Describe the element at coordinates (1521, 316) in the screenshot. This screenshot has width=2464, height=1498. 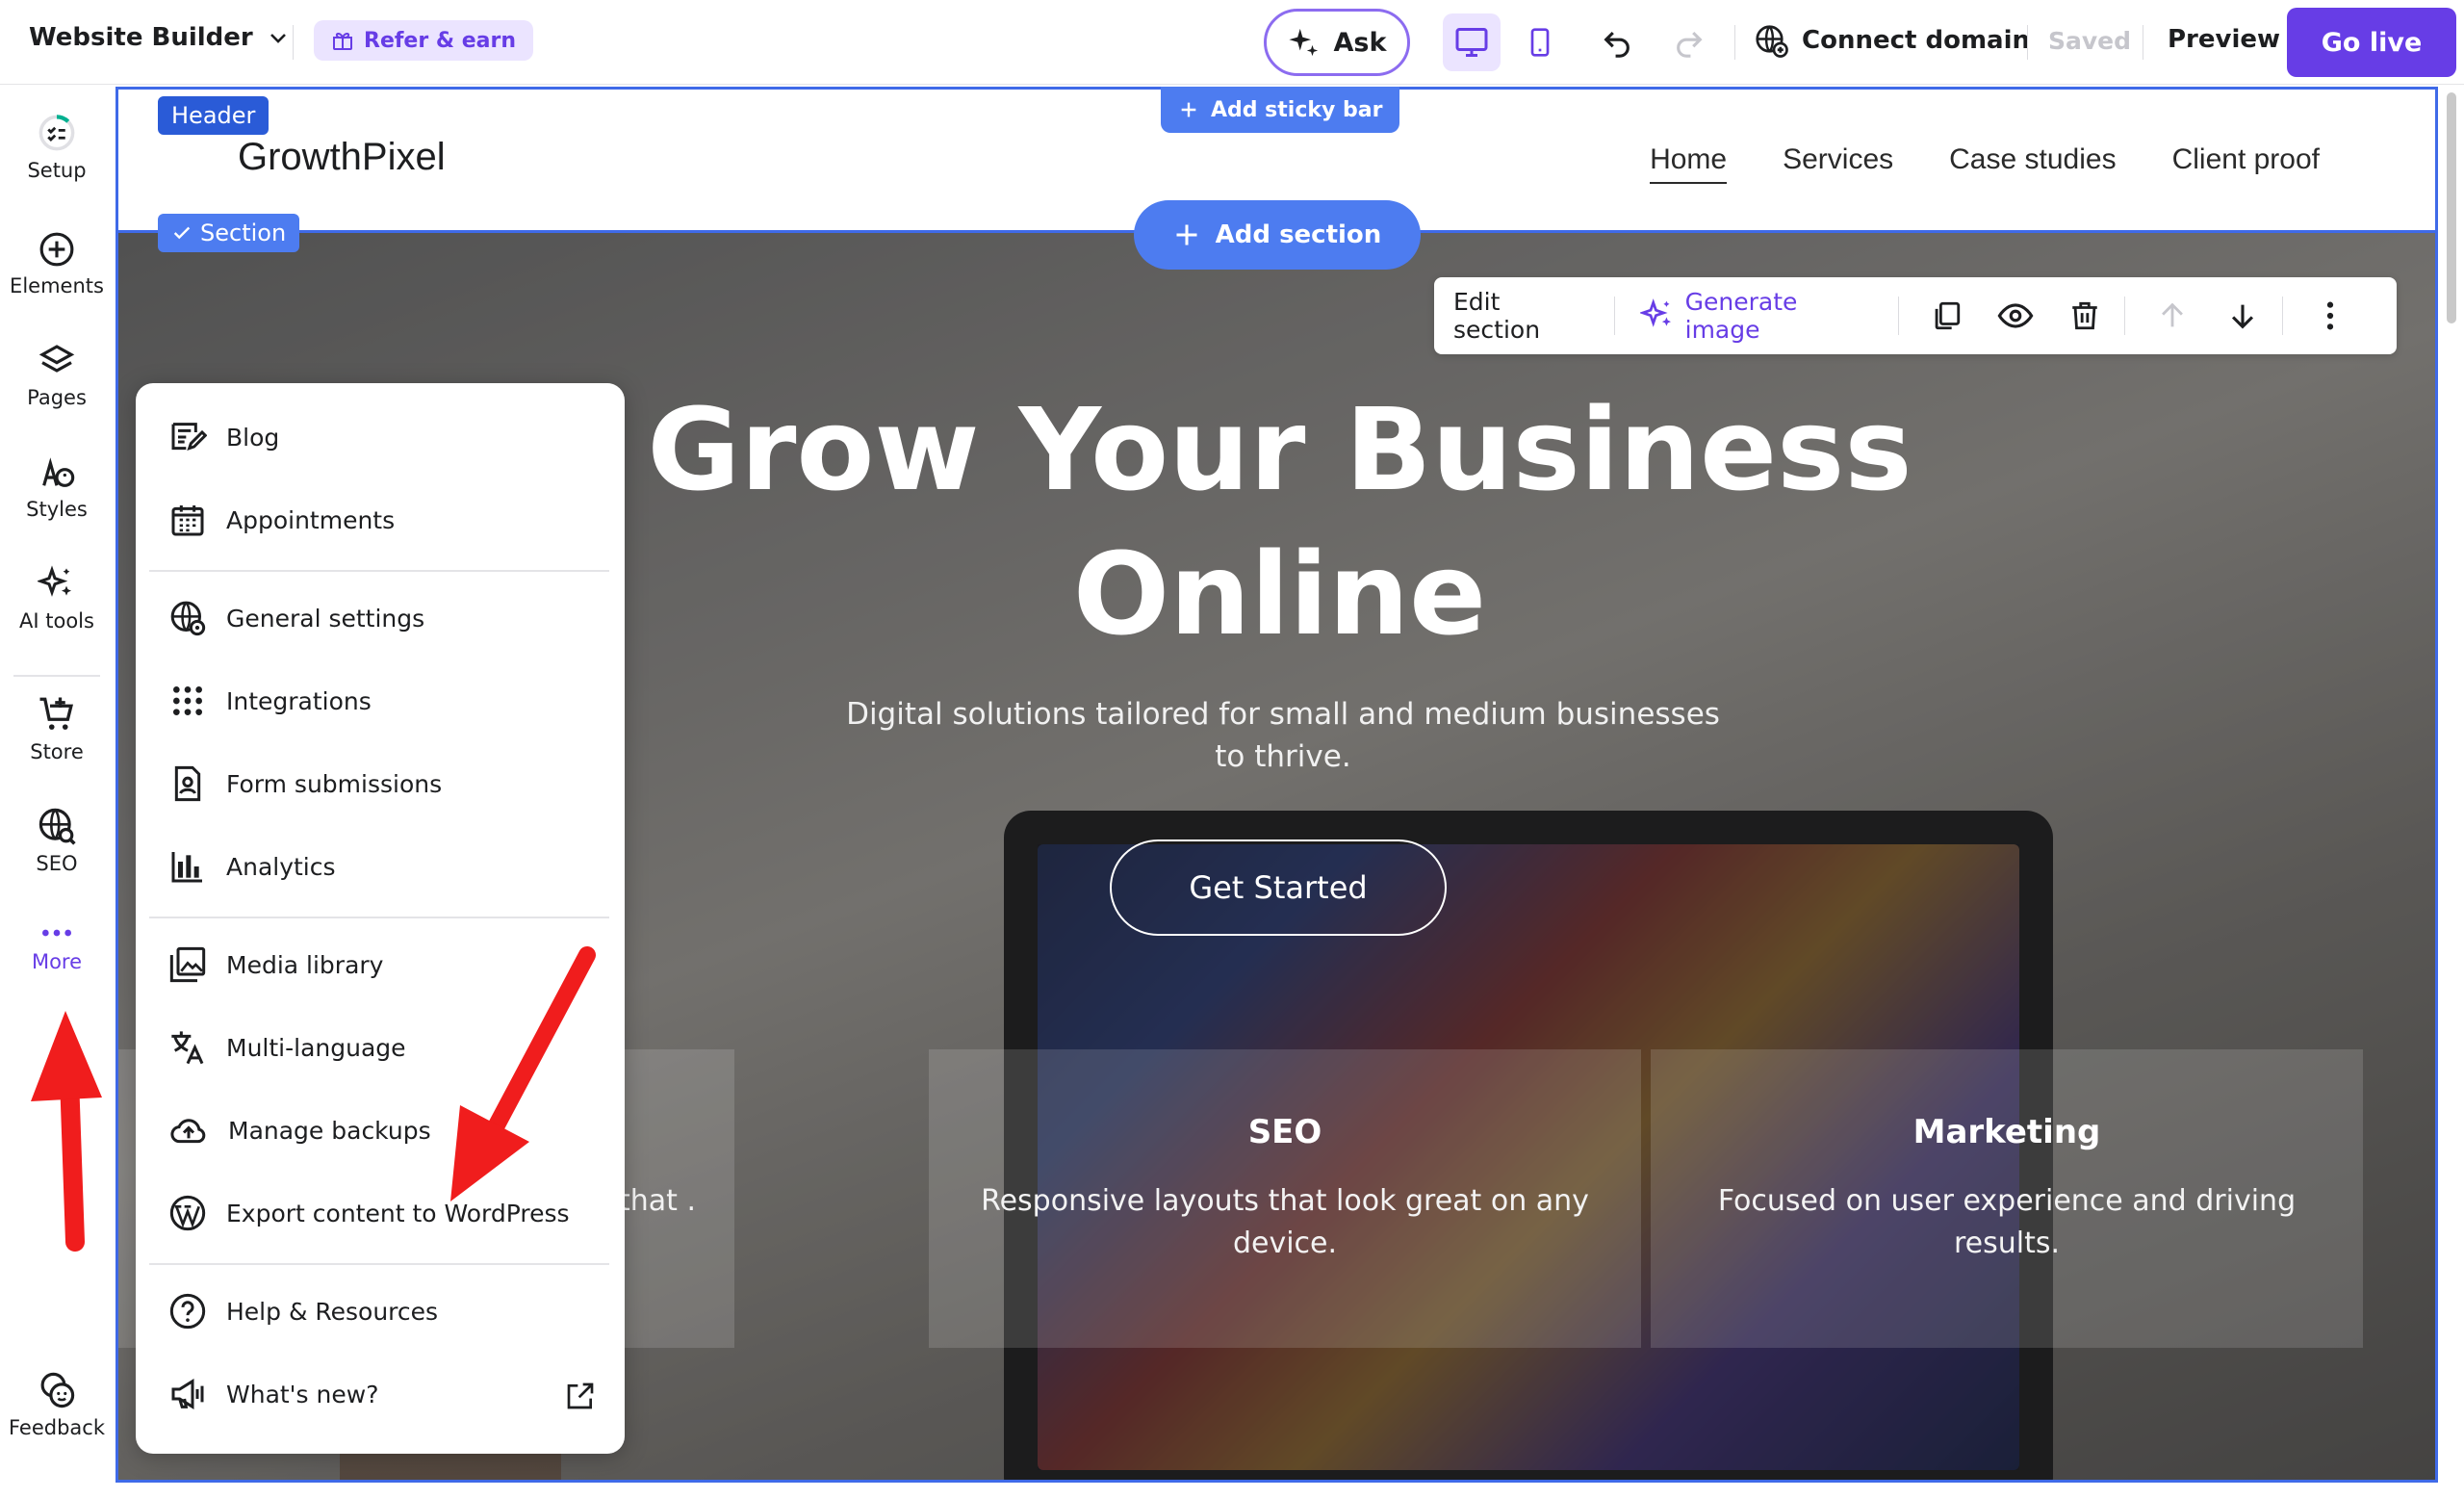
I see `edit-section-button: Edit section` at that location.